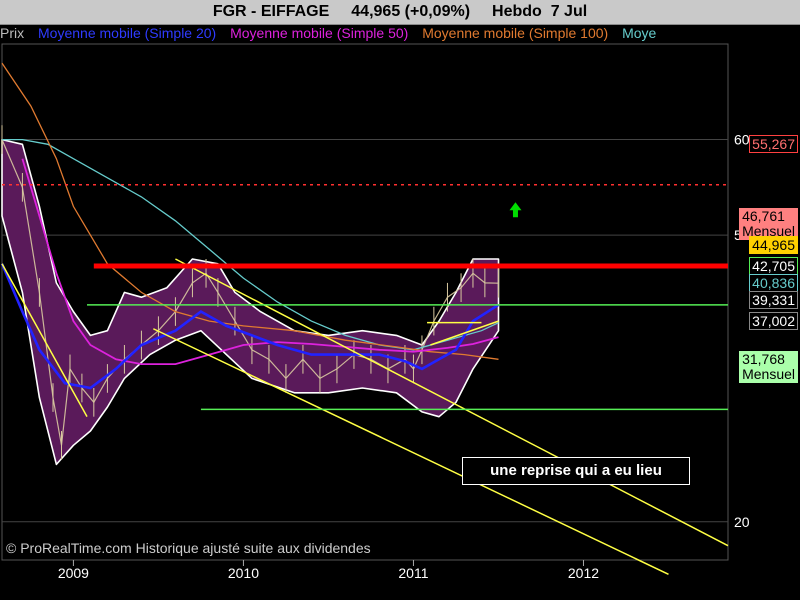 This screenshot has width=800, height=600. What do you see at coordinates (773, 283) in the screenshot?
I see `tag-ma200: 40,836` at bounding box center [773, 283].